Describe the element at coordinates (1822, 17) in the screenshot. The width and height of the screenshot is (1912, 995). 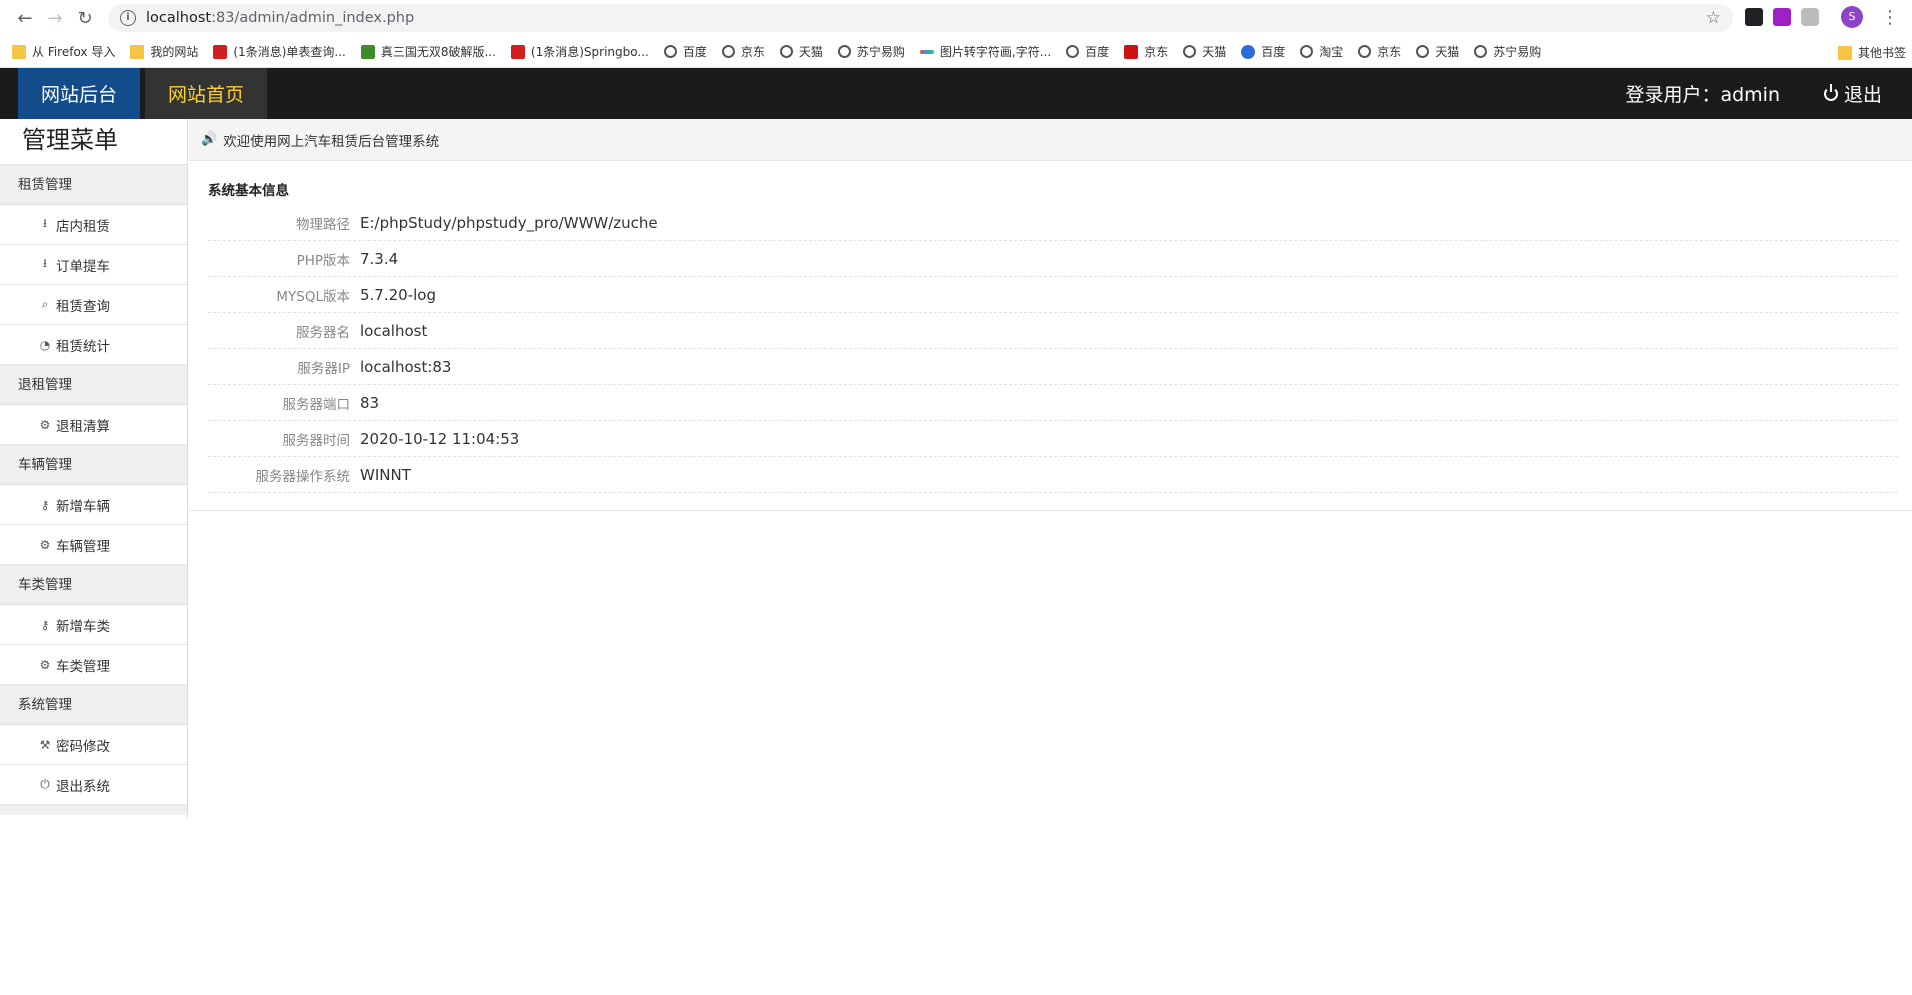
I see `extension-icons: S ⋮` at that location.